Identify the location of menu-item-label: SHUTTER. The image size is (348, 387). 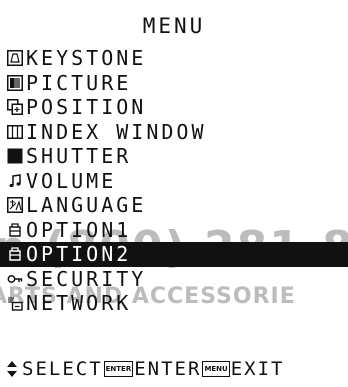
(79, 156).